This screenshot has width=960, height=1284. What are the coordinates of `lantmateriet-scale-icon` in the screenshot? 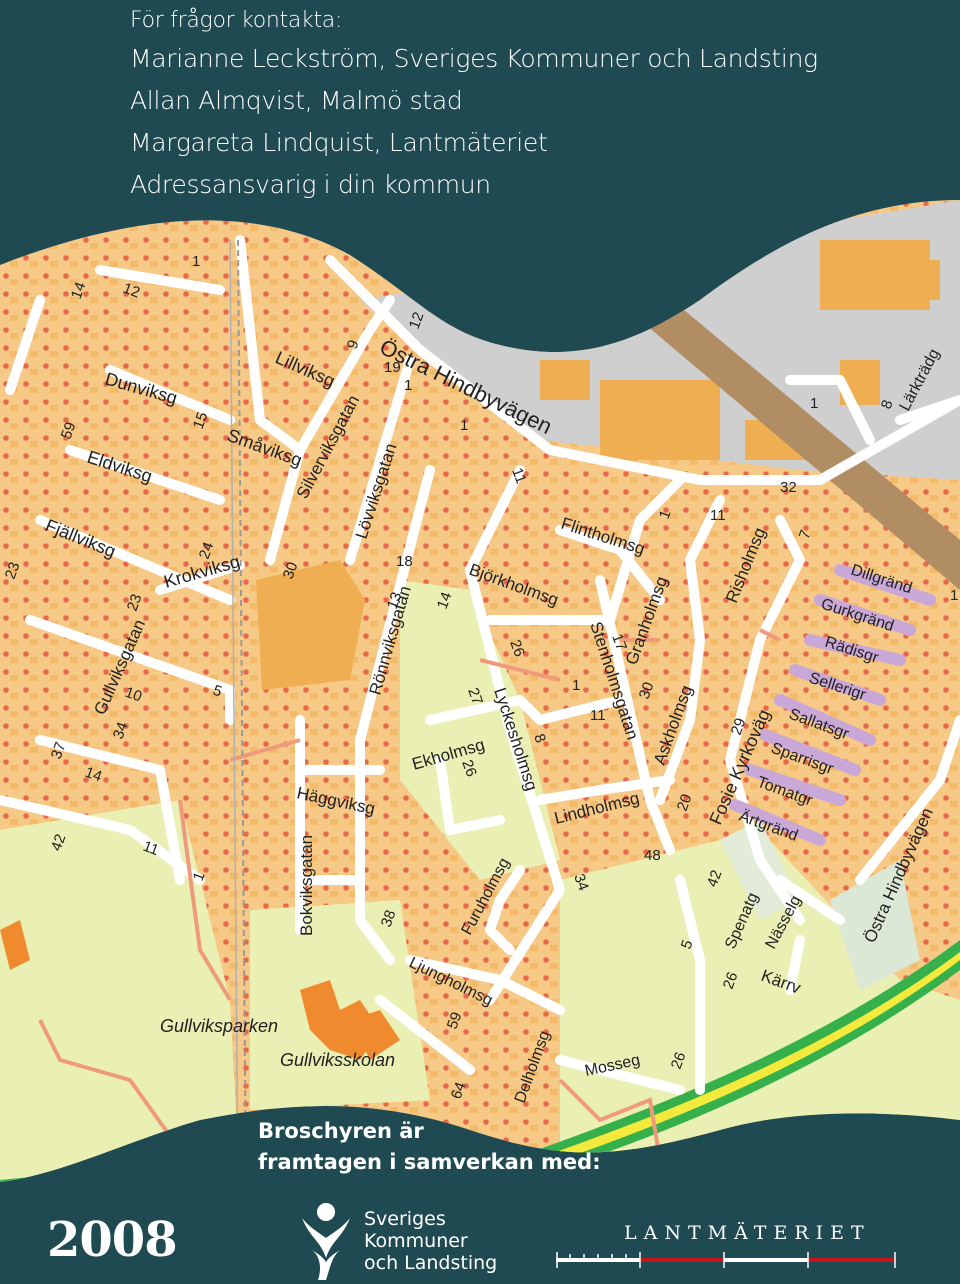 It's located at (726, 1260).